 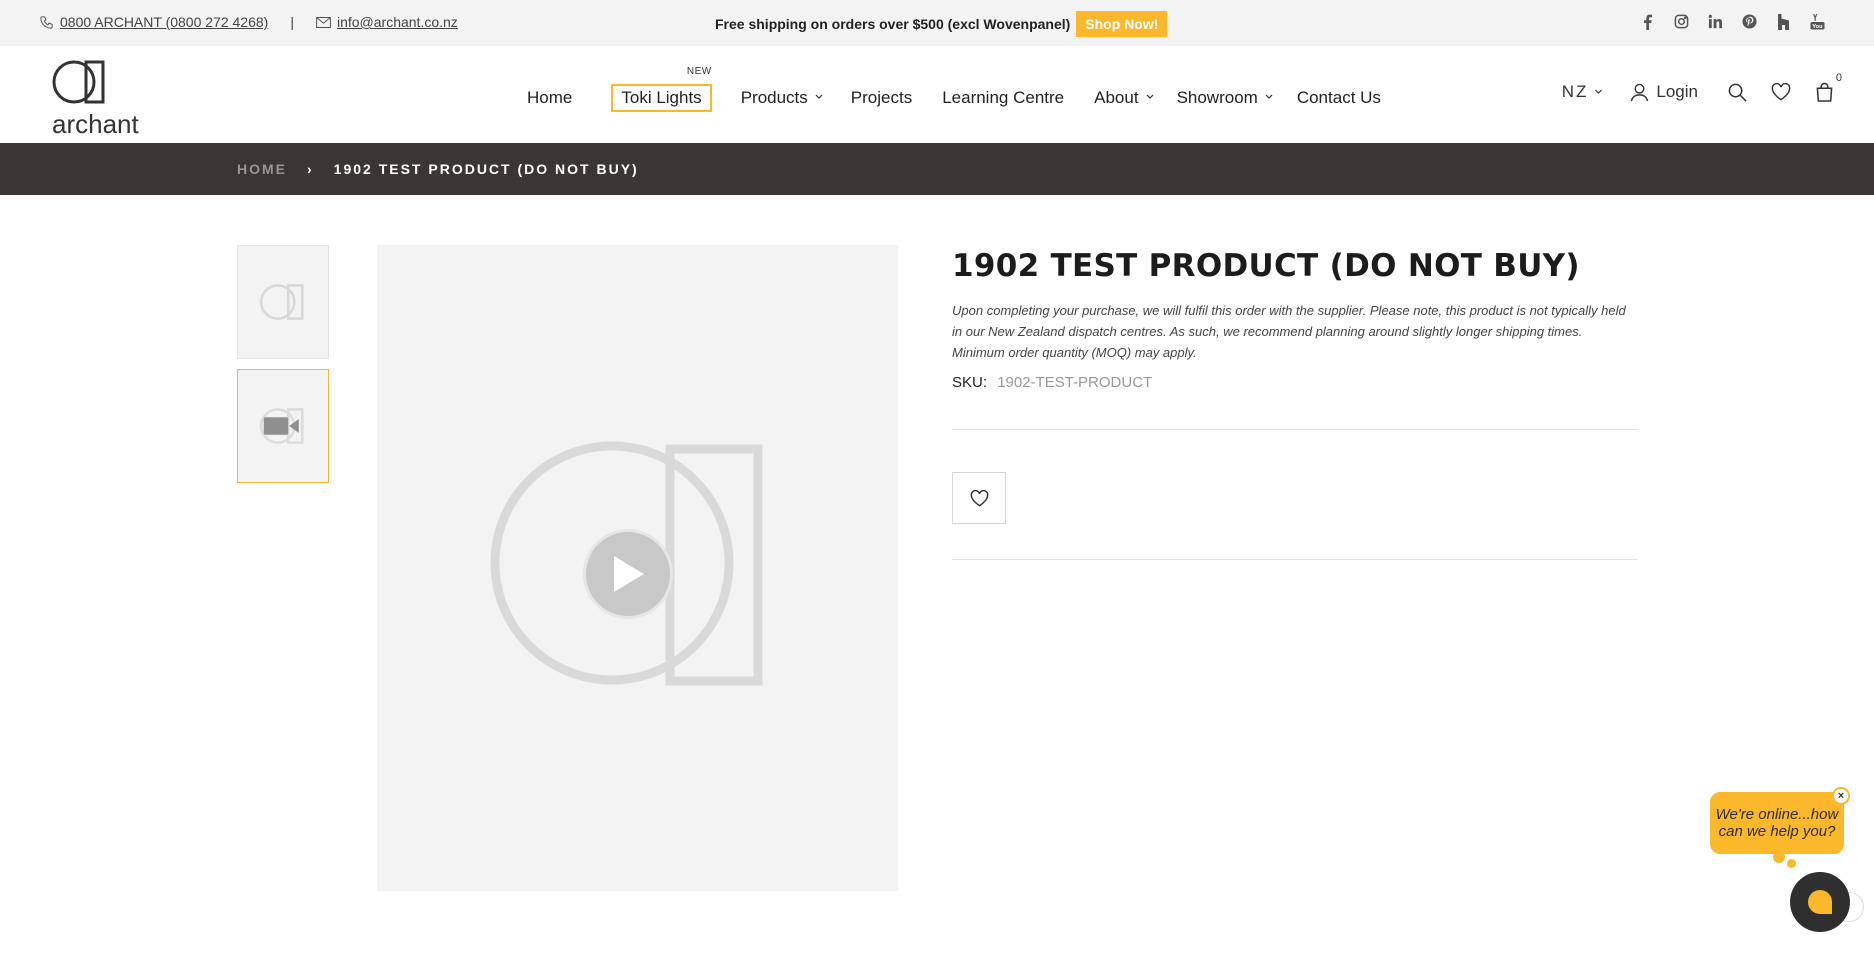 I want to click on cart-count: 0, so click(x=1838, y=78).